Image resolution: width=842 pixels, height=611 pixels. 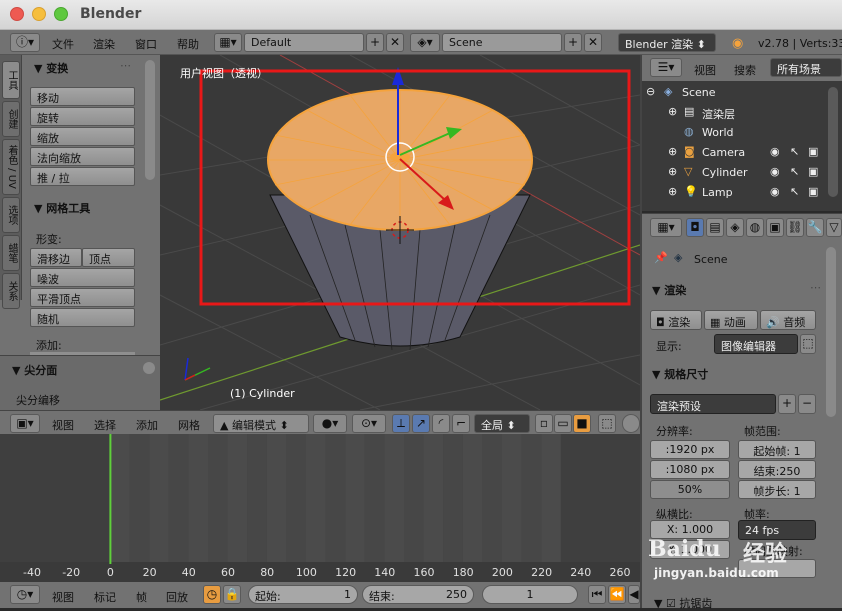 I want to click on add-scene-icon: +, so click(x=573, y=42).